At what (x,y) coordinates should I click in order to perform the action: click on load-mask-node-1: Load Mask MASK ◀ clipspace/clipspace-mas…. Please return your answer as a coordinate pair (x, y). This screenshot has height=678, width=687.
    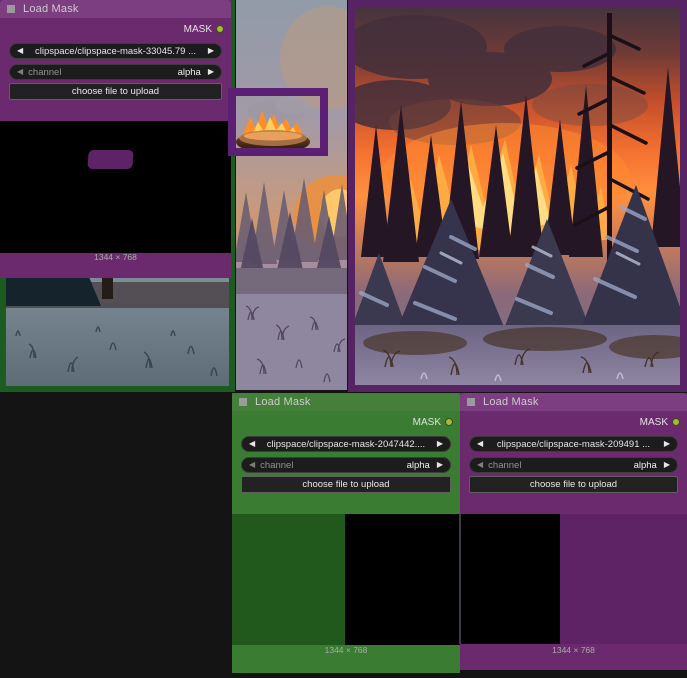
    Looking at the image, I should click on (115, 139).